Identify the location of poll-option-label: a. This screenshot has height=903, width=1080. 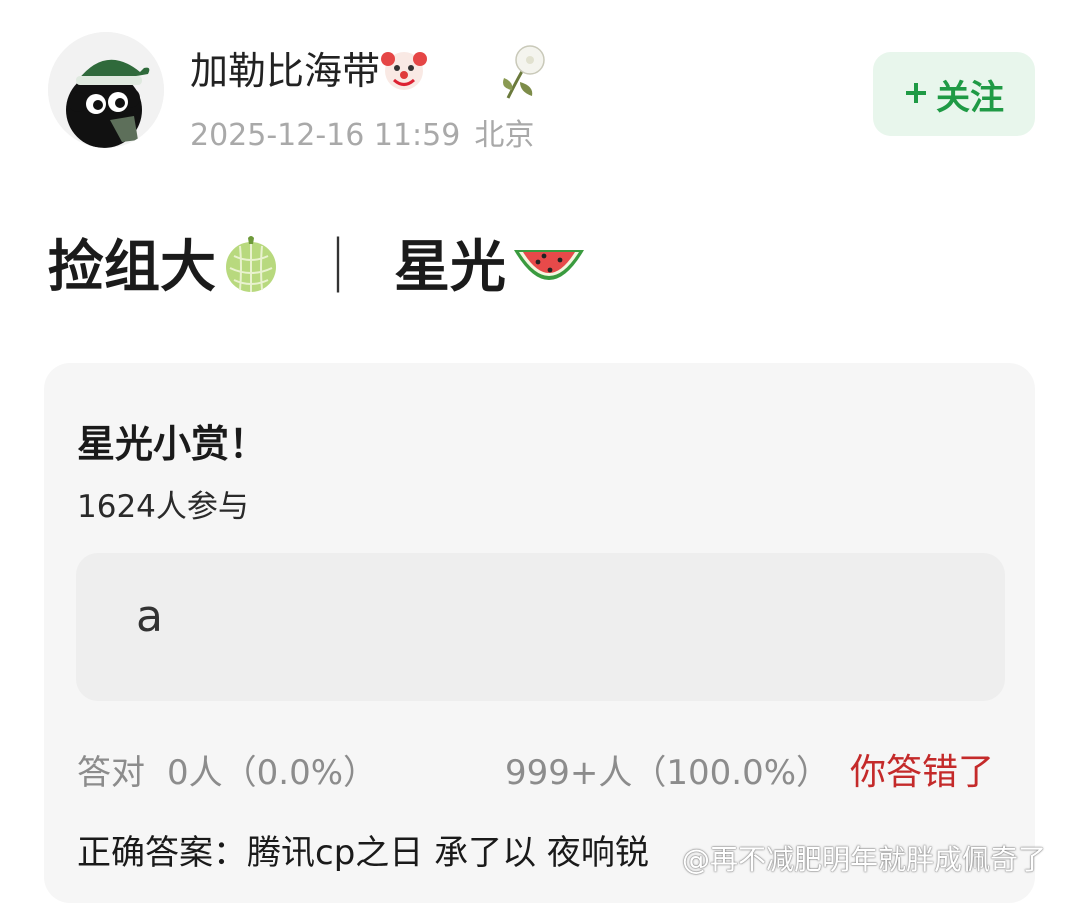
(149, 616).